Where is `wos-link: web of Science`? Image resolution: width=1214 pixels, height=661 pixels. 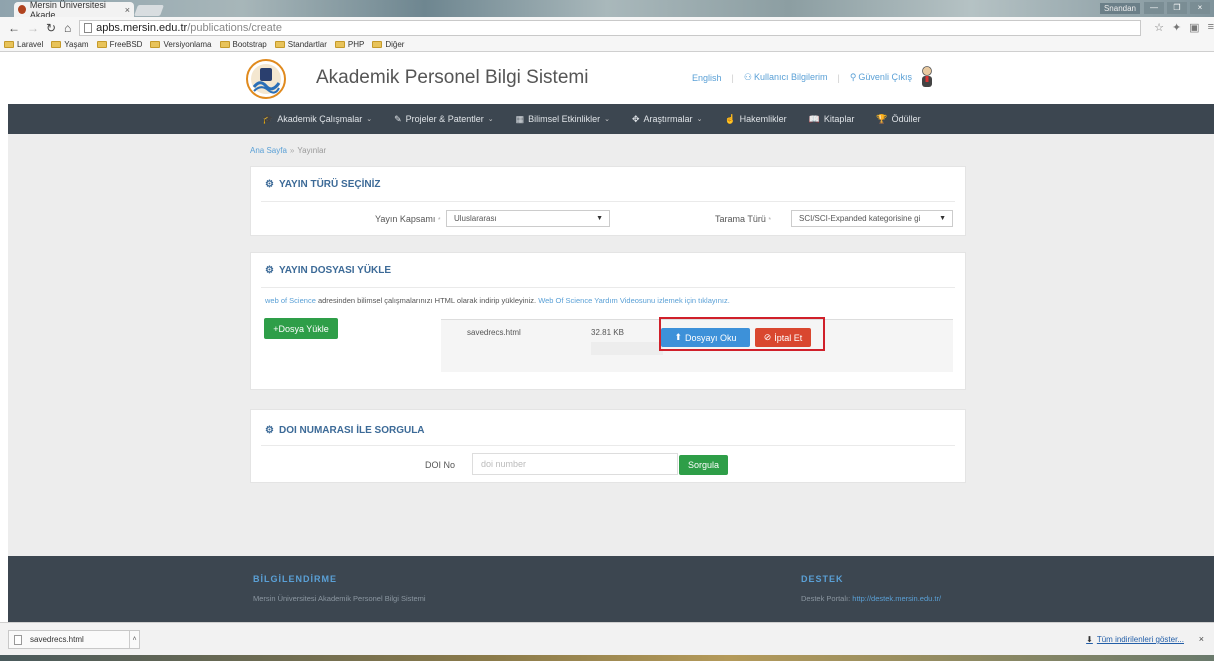 wos-link: web of Science is located at coordinates (290, 300).